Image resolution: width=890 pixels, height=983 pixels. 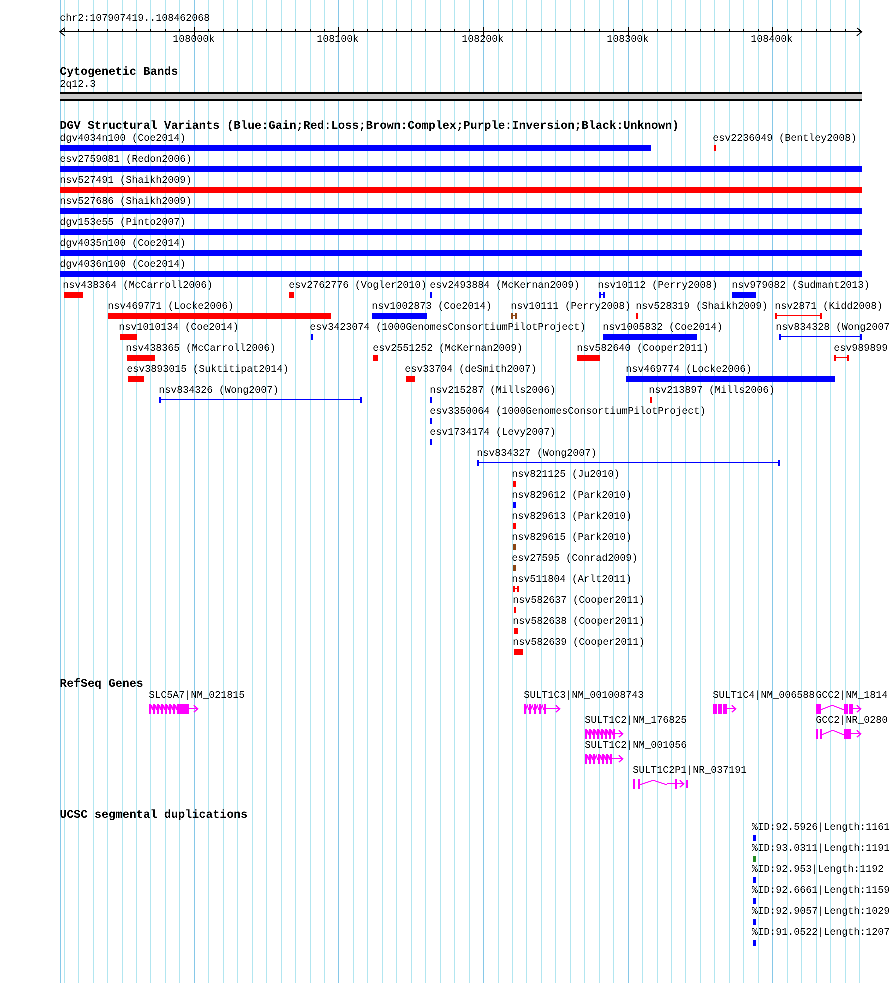 I want to click on ruler-tick-label: 108000k, so click(x=194, y=41).